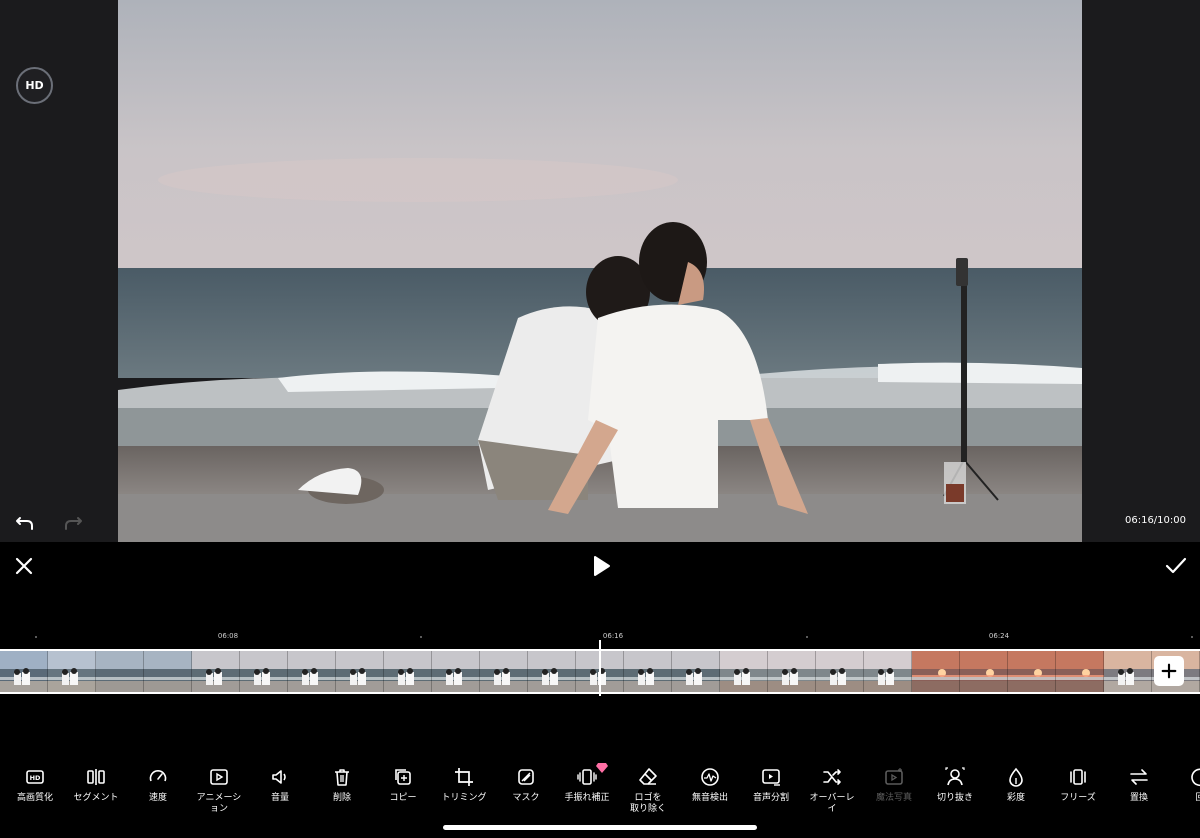  Describe the element at coordinates (1078, 798) in the screenshot. I see `tool-label: フリーズ` at that location.